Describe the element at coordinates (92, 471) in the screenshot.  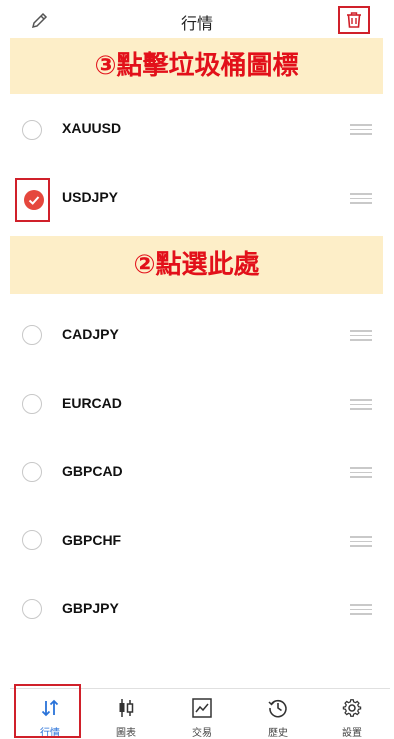
I see `symbol-name: GBPCAD` at that location.